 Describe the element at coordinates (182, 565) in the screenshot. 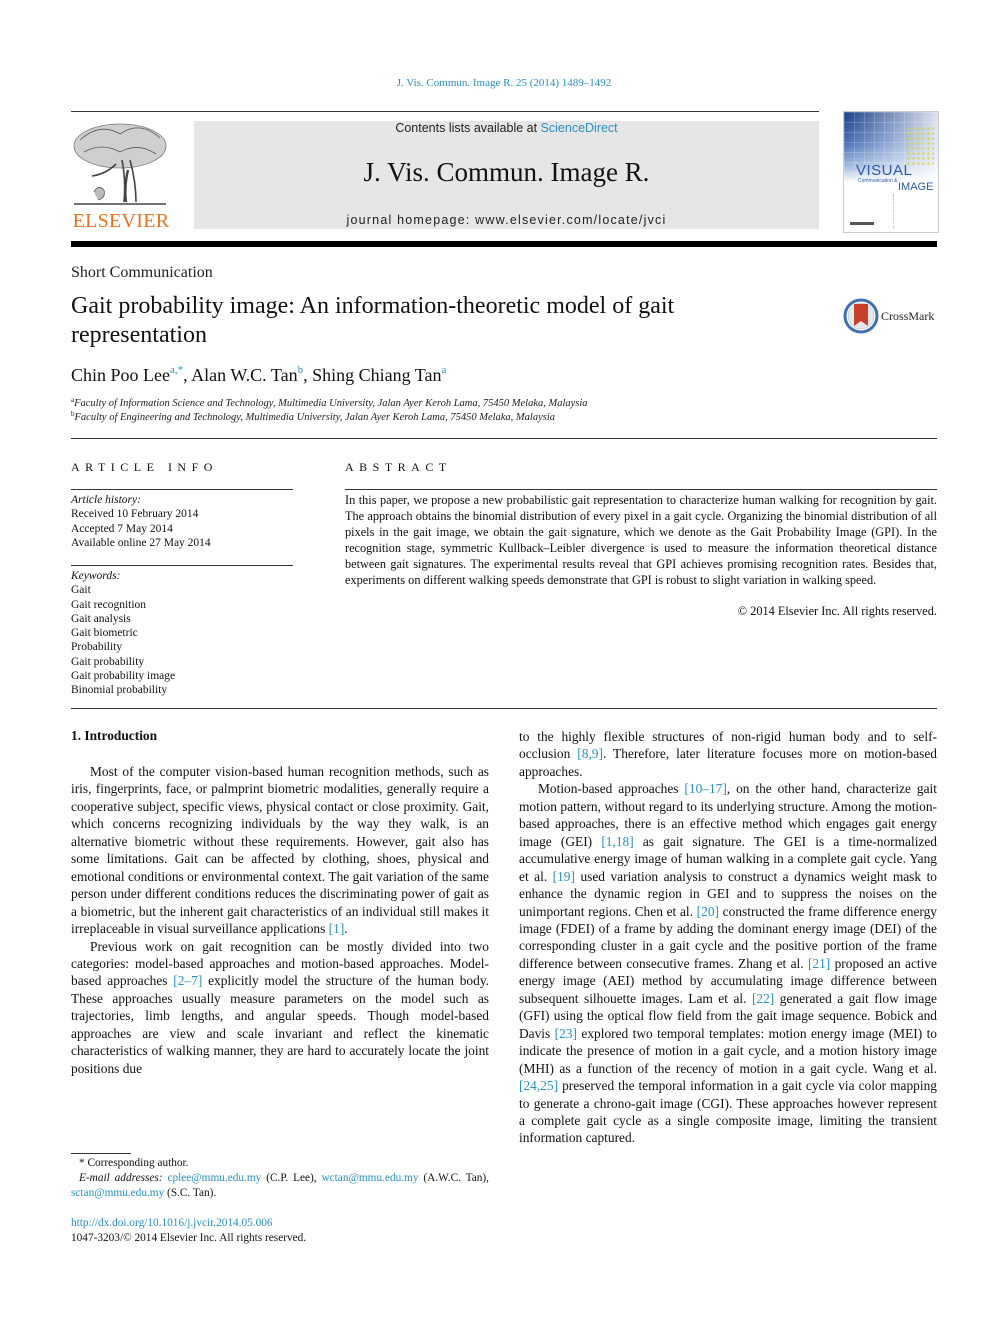

I see `keywords-divider` at that location.